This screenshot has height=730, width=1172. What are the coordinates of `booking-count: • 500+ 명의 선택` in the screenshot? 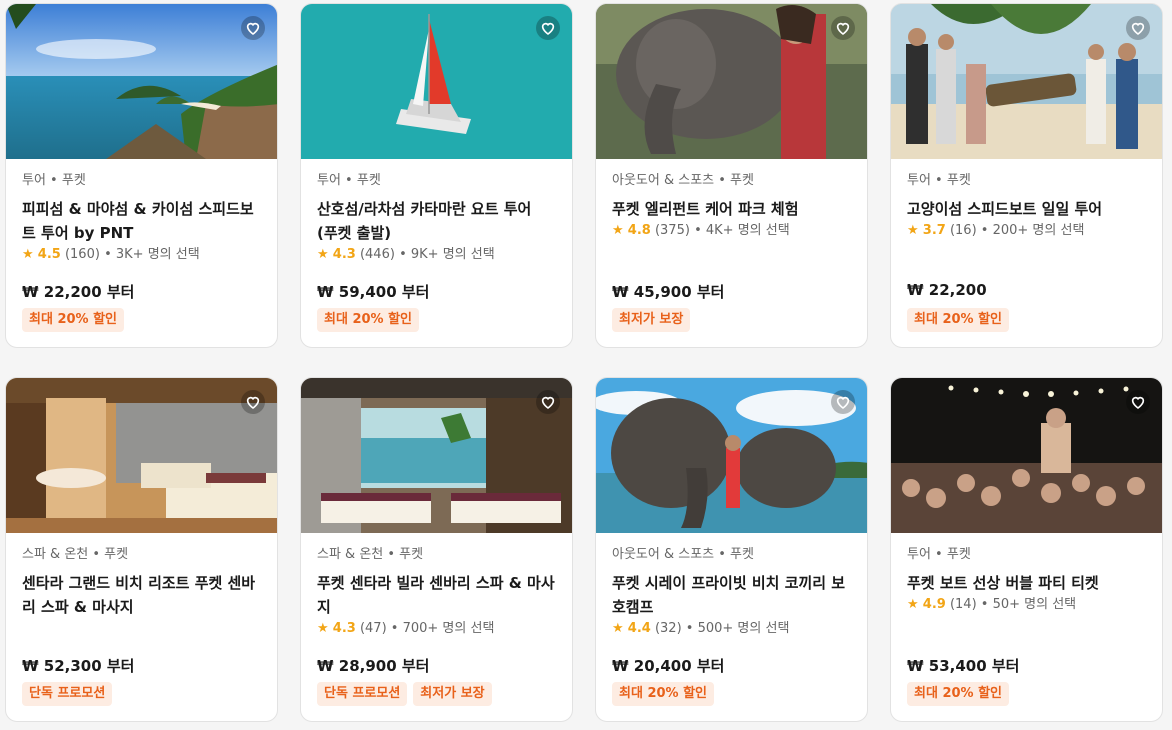 It's located at (737, 628).